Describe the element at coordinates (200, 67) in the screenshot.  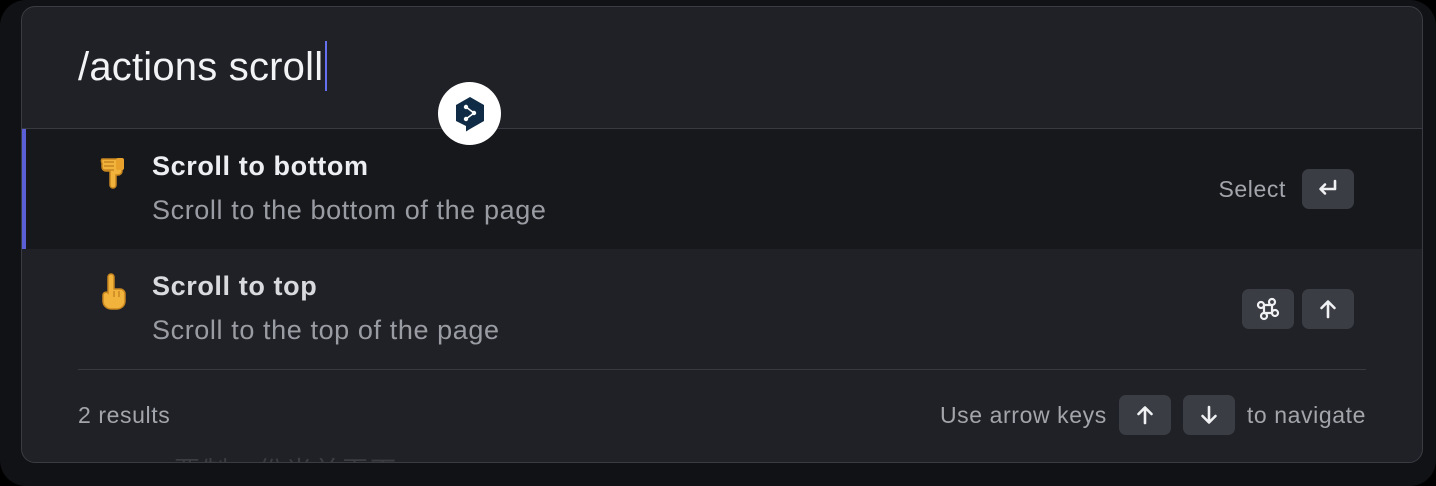
I see `search-query: /actions scroll` at that location.